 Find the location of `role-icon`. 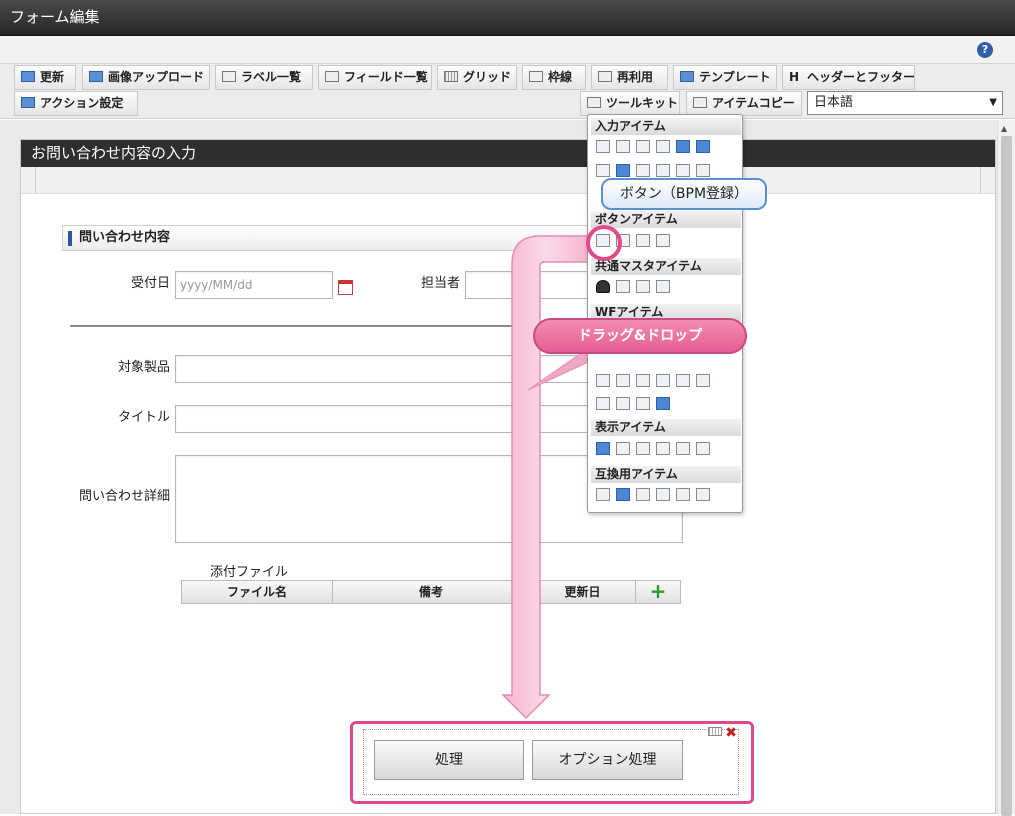

role-icon is located at coordinates (663, 286).